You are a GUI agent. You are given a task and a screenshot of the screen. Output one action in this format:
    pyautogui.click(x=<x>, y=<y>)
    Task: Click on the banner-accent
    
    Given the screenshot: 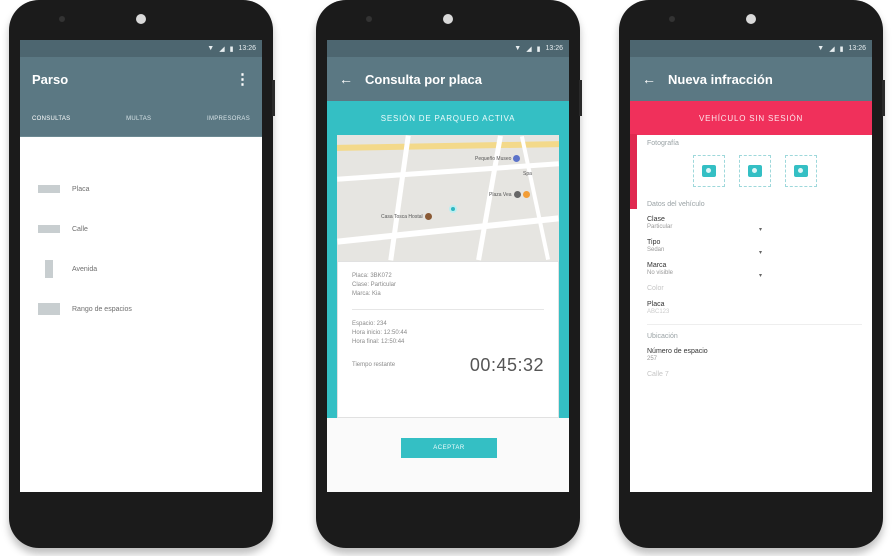 What is the action you would take?
    pyautogui.click(x=633, y=171)
    